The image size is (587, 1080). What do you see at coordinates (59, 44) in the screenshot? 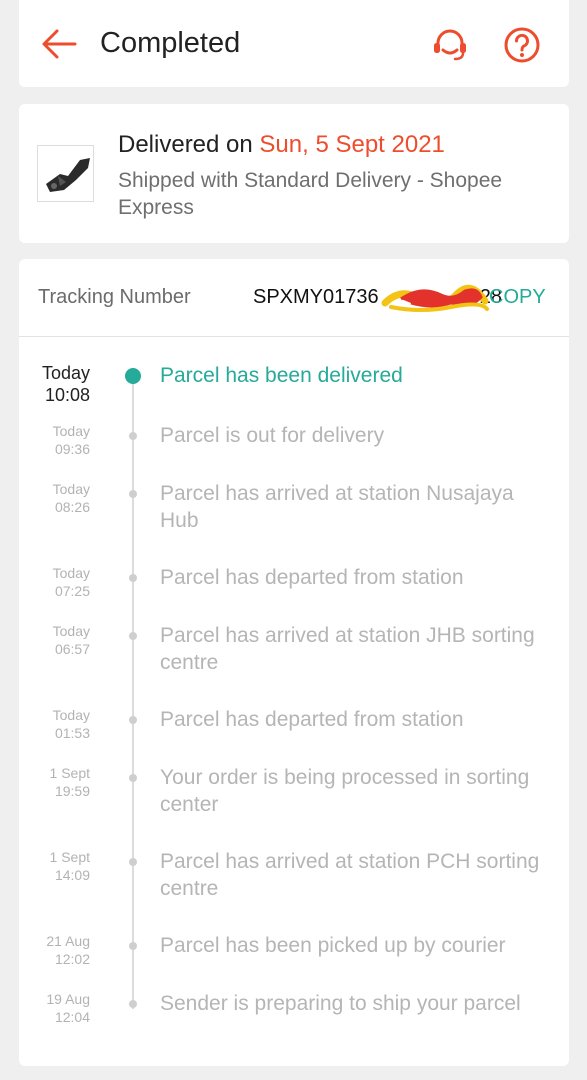
I see `back-arrow-icon` at bounding box center [59, 44].